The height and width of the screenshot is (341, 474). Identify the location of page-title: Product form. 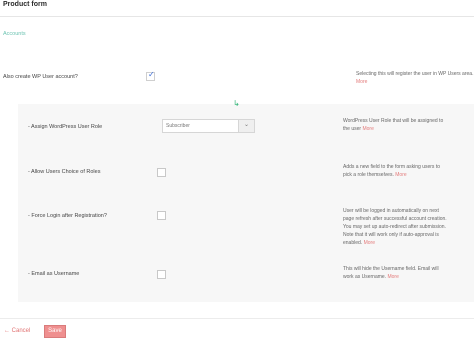
(25, 4).